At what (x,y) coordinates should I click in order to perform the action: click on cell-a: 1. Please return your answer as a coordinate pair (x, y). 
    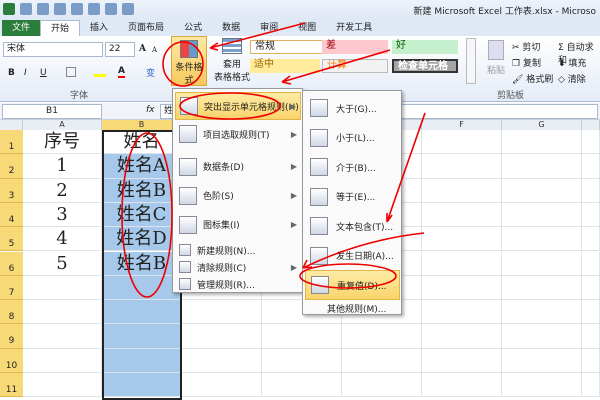
    Looking at the image, I should click on (62, 166).